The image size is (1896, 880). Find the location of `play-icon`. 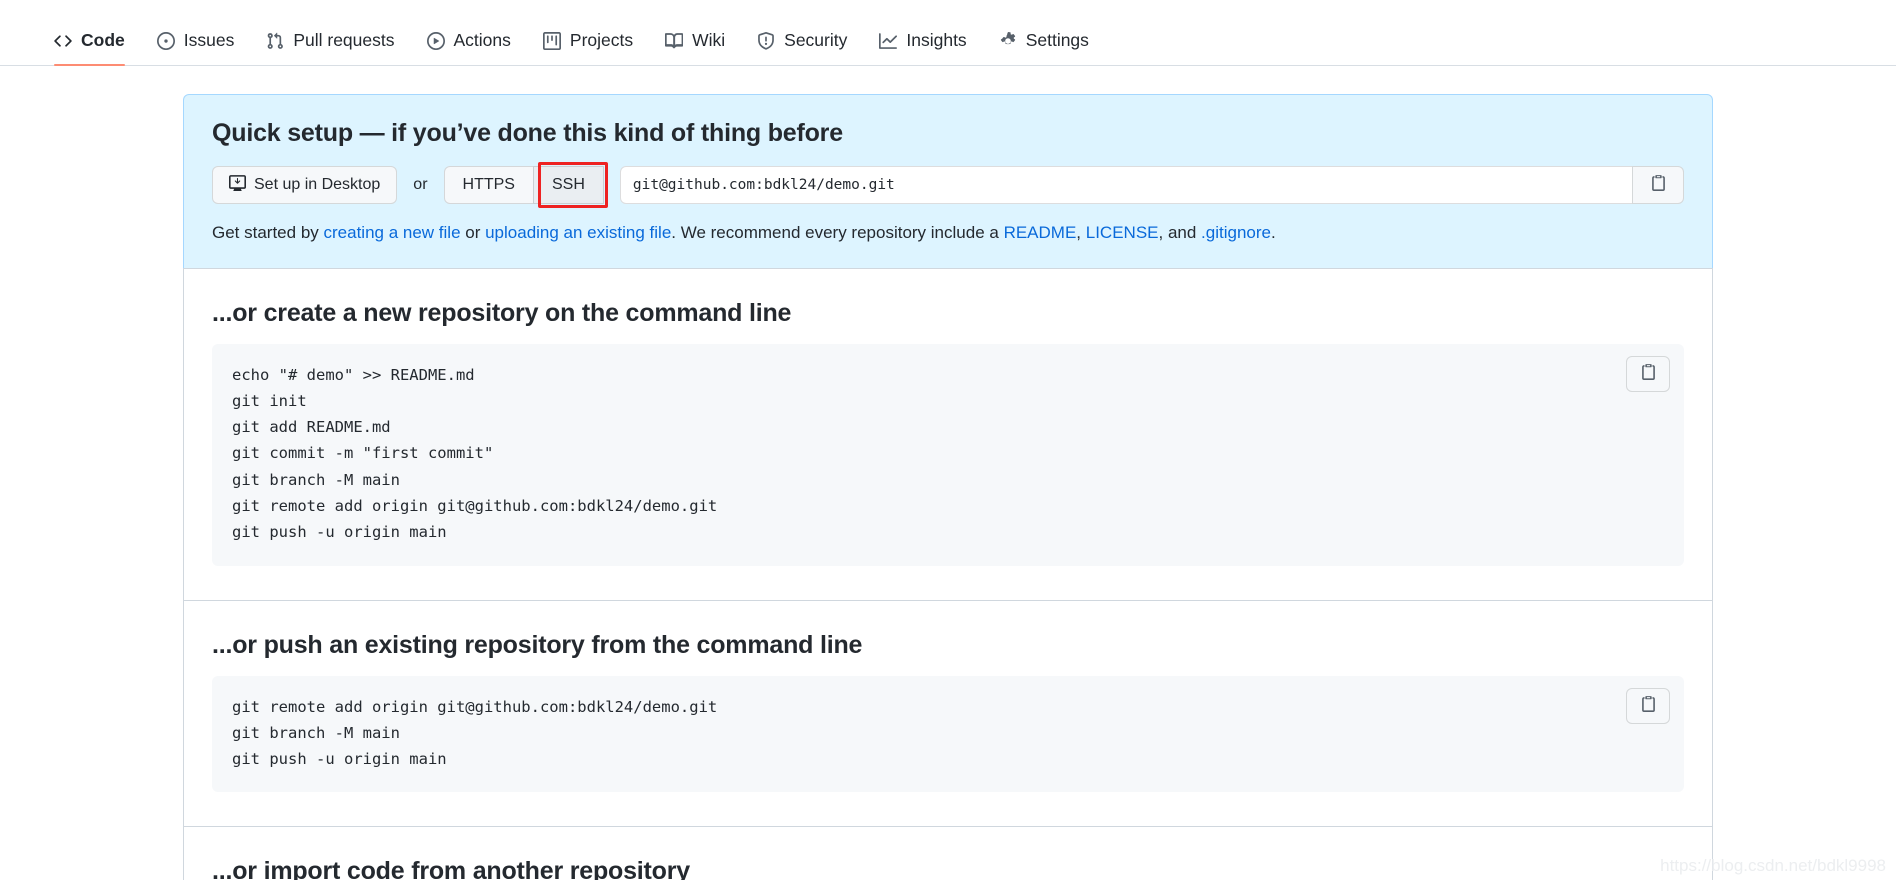

play-icon is located at coordinates (435, 40).